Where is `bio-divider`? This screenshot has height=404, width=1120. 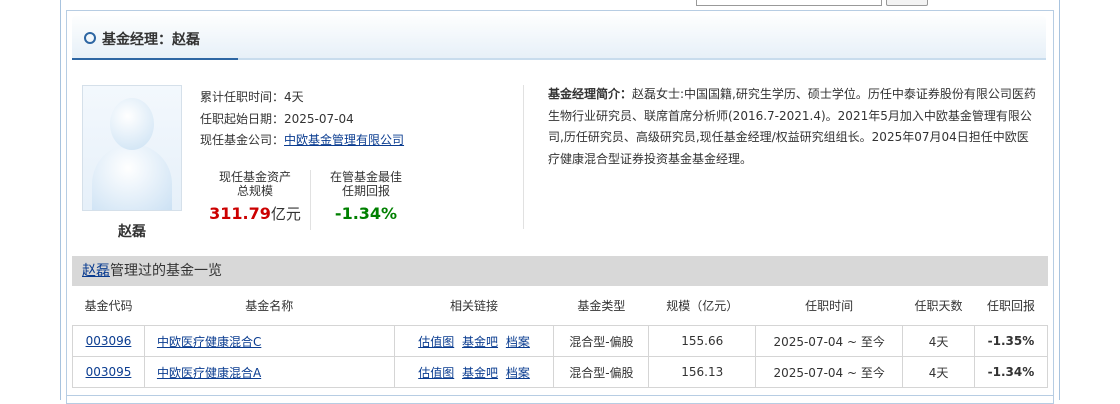
bio-divider is located at coordinates (523, 157).